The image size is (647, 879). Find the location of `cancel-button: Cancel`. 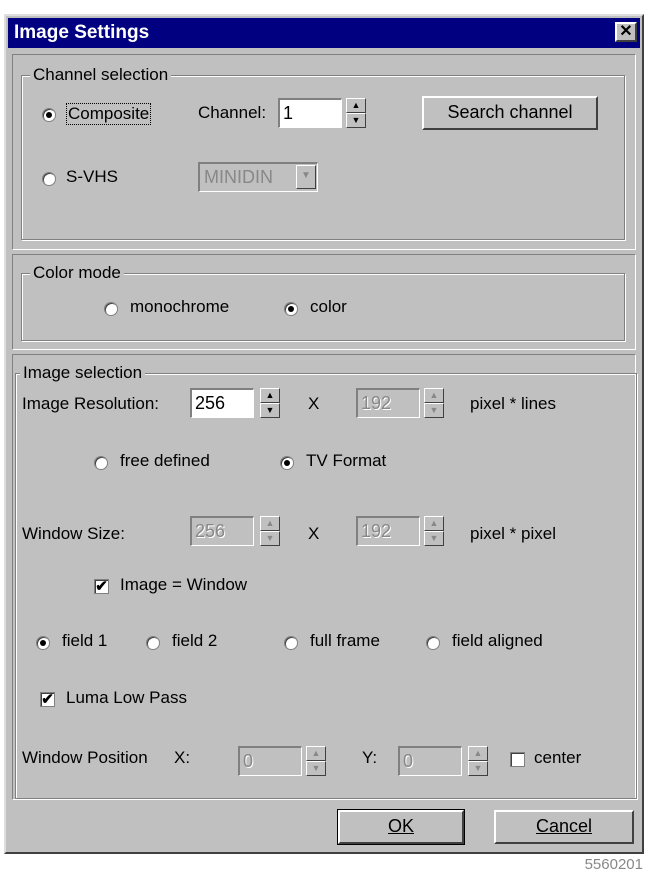

cancel-button: Cancel is located at coordinates (564, 827).